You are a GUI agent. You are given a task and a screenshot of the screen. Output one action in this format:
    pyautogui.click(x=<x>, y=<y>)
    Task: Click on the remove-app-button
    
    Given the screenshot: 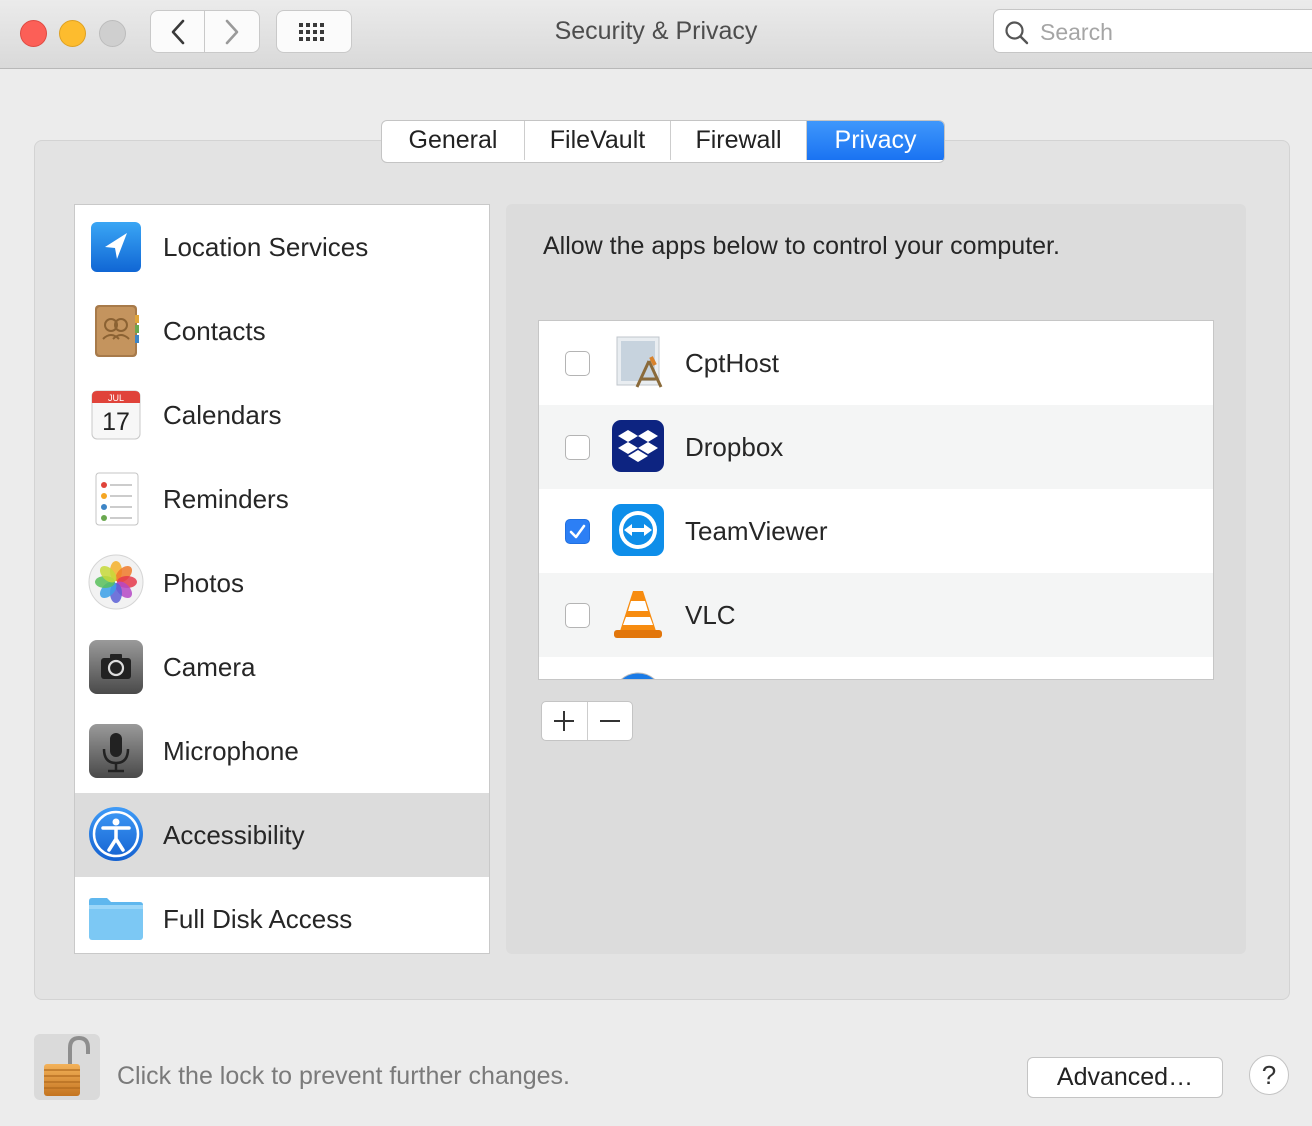 What is the action you would take?
    pyautogui.click(x=610, y=721)
    